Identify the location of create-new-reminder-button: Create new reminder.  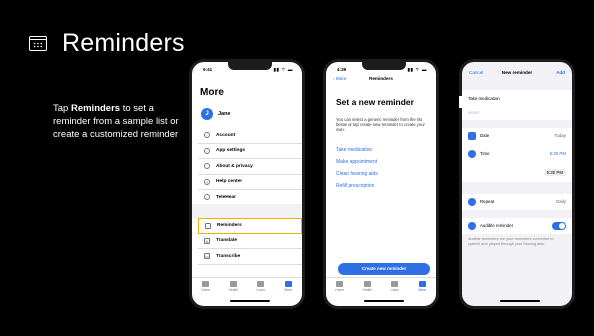
(384, 269).